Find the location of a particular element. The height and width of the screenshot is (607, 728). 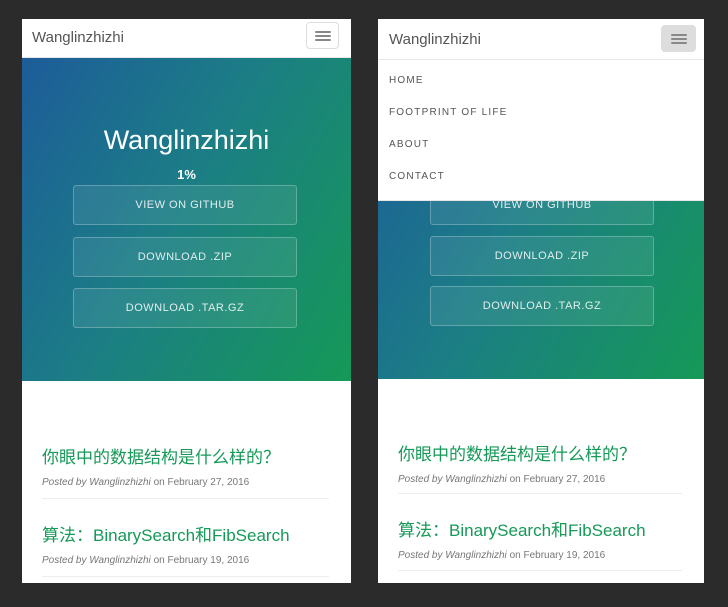

hero-progress: 1% is located at coordinates (186, 174).